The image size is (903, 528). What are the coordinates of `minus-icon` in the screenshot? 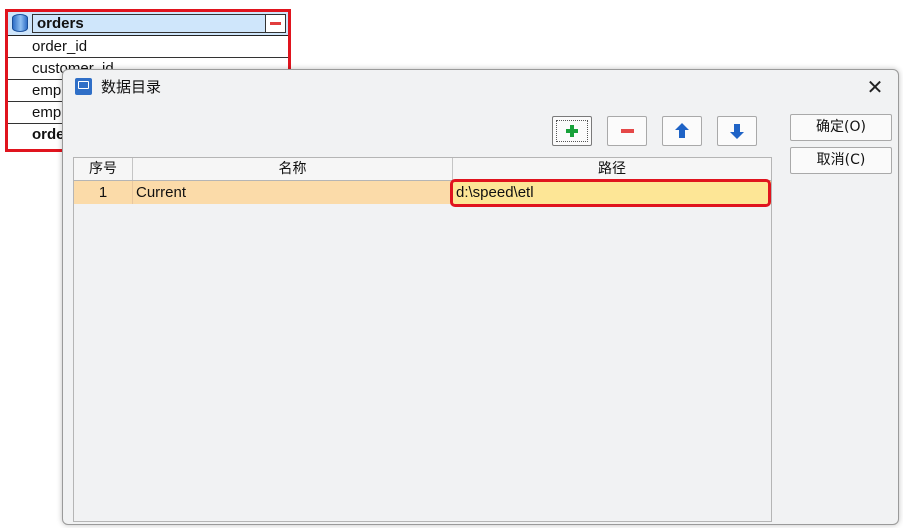 It's located at (627, 131).